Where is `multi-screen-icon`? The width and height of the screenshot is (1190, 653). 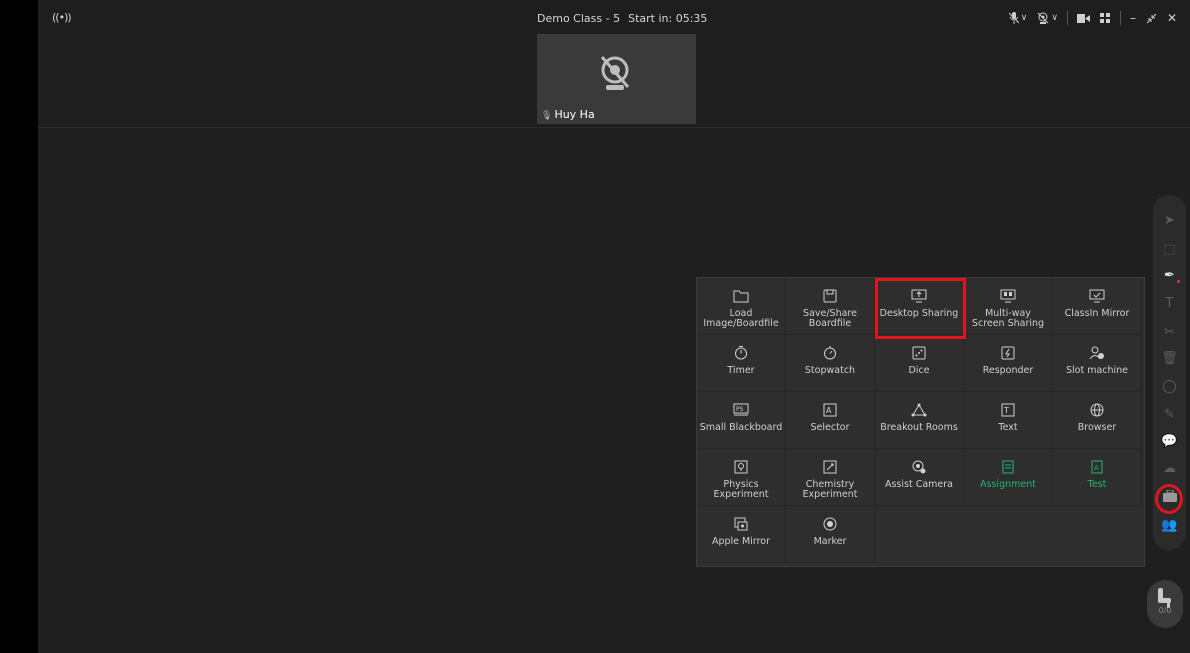 multi-screen-icon is located at coordinates (1008, 296).